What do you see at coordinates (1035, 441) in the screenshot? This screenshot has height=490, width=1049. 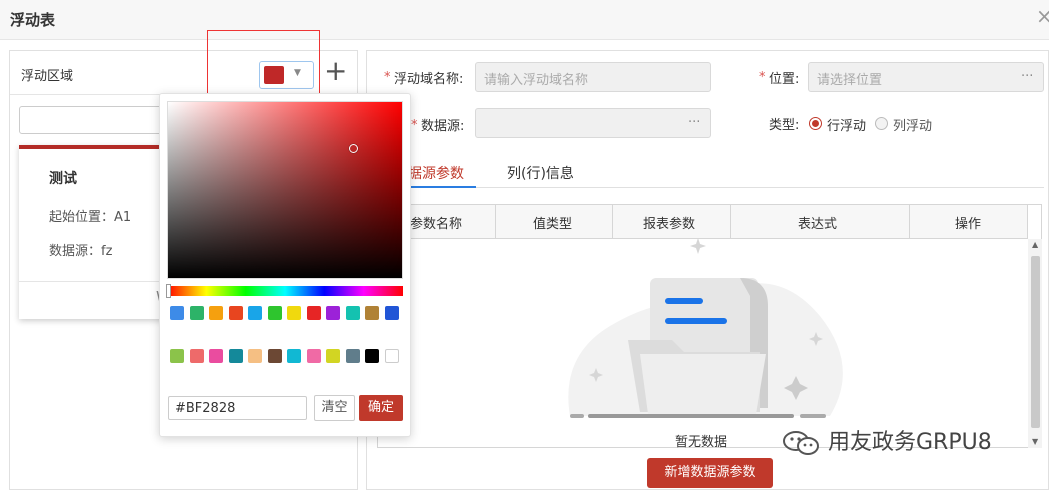 I see `scroll-down-icon: ▼` at bounding box center [1035, 441].